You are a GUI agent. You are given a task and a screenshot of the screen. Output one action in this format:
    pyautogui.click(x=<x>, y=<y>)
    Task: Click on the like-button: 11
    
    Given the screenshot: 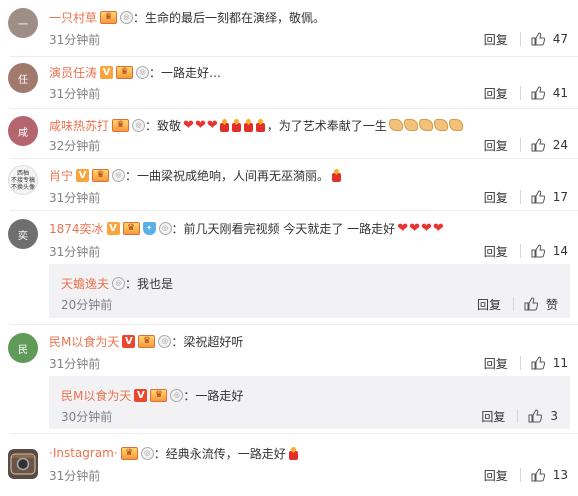 What is the action you would take?
    pyautogui.click(x=549, y=363)
    